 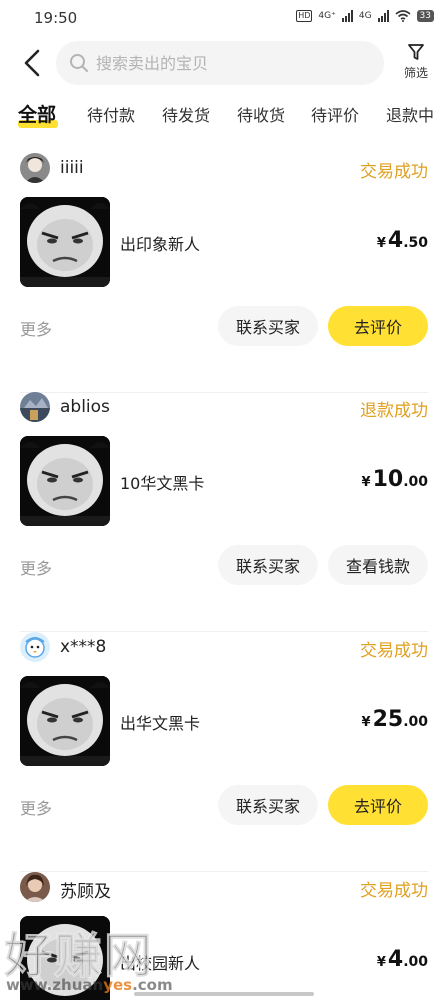 What do you see at coordinates (79, 63) in the screenshot?
I see `search-icon` at bounding box center [79, 63].